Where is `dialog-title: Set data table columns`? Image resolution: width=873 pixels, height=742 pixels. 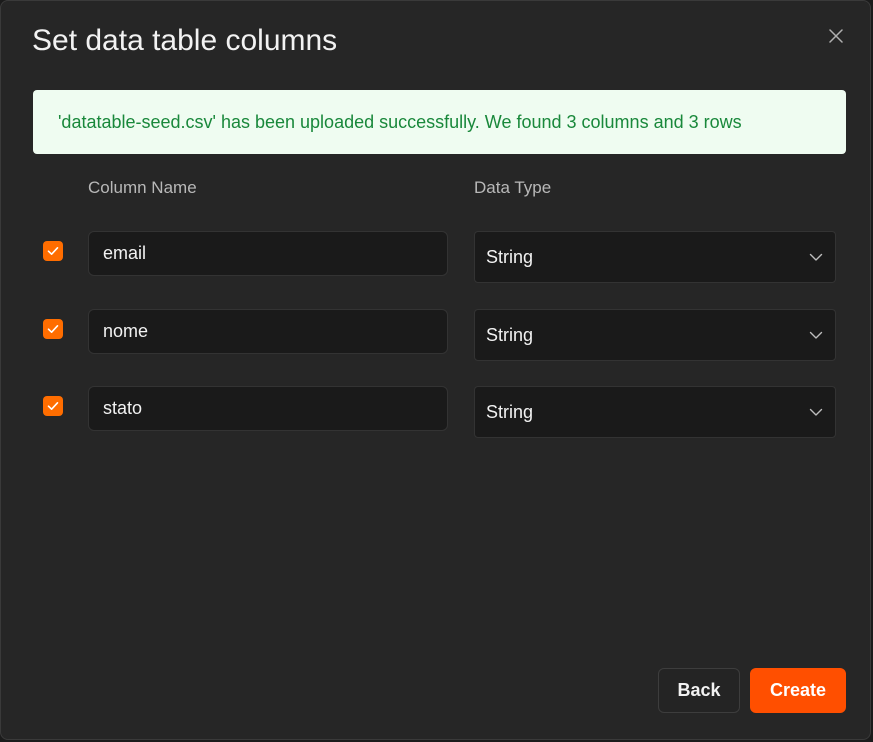
dialog-title: Set data table columns is located at coordinates (185, 40).